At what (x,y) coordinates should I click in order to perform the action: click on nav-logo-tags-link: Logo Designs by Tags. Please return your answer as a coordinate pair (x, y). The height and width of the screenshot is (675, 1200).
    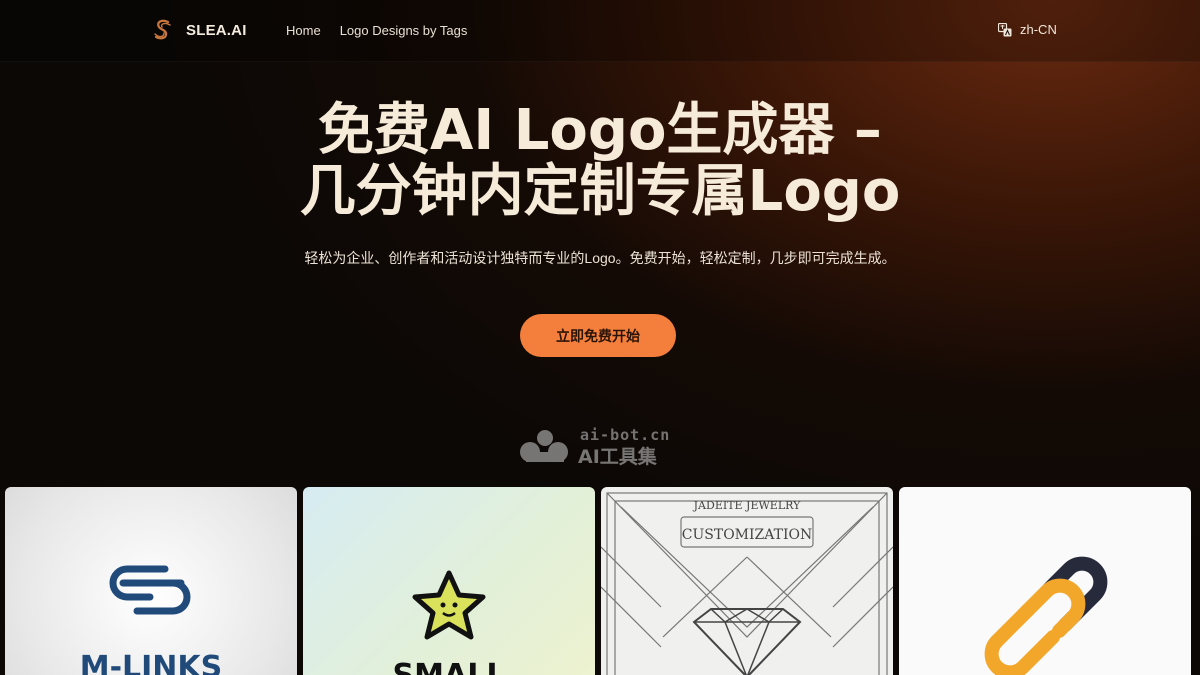
    Looking at the image, I should click on (404, 30).